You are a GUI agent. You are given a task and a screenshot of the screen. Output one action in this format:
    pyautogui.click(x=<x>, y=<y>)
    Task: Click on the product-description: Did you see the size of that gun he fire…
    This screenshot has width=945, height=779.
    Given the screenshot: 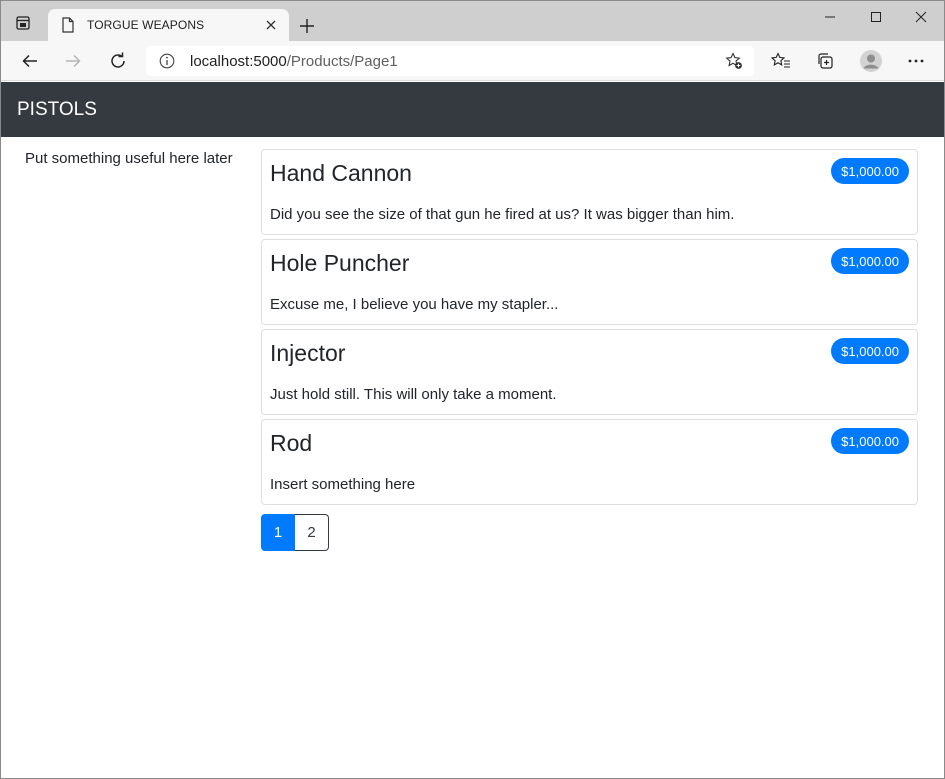 What is the action you would take?
    pyautogui.click(x=502, y=214)
    